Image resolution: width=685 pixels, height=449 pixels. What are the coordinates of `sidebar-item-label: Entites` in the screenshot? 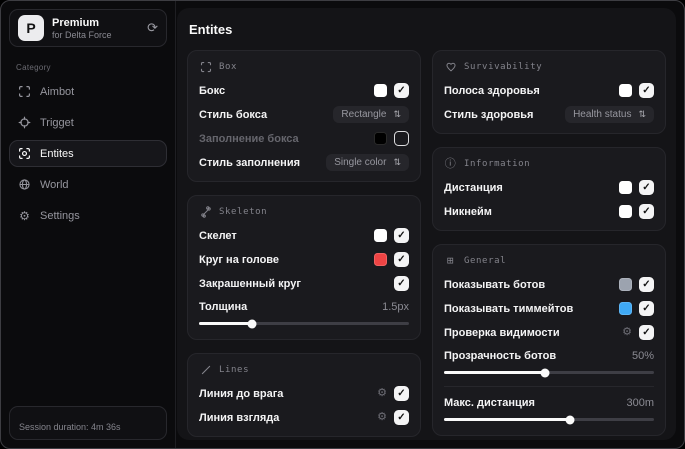 It's located at (57, 153).